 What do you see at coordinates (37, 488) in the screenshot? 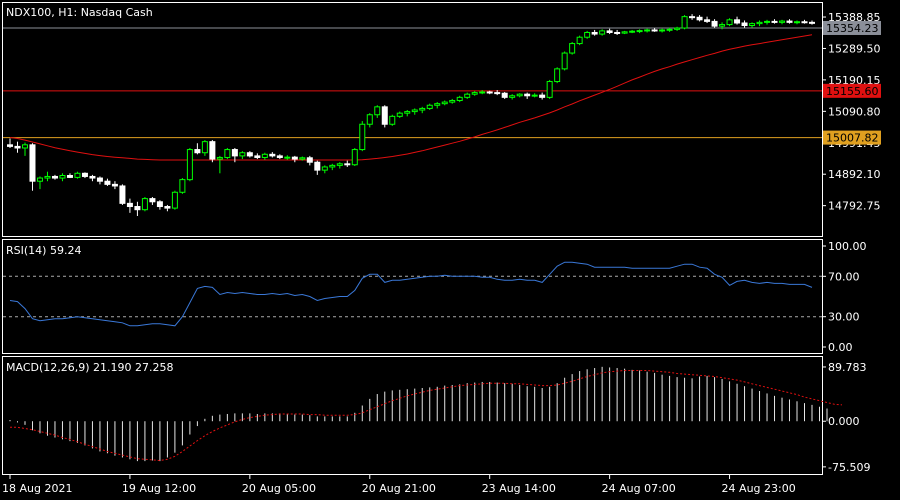
I see `time-tick-label: 18 Aug 2021` at bounding box center [37, 488].